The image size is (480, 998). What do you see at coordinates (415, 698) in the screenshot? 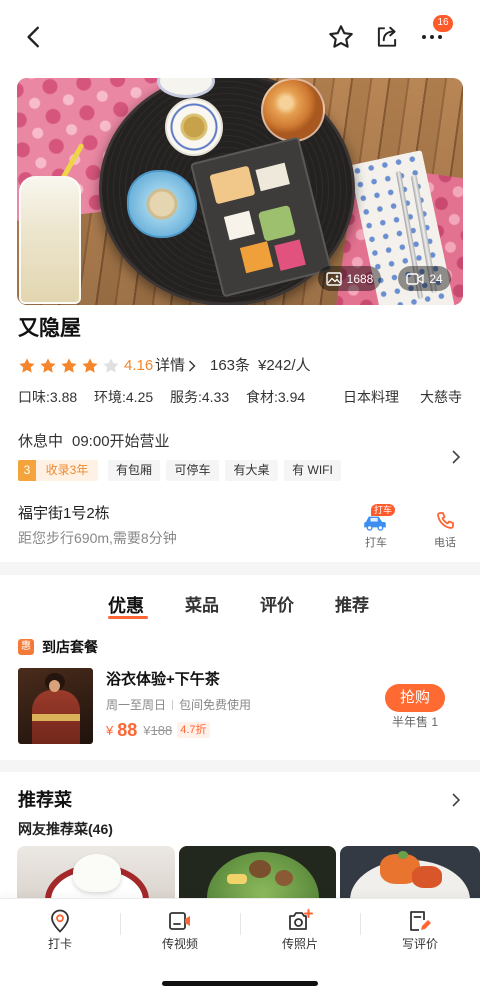
I see `buy-button: 抢购` at bounding box center [415, 698].